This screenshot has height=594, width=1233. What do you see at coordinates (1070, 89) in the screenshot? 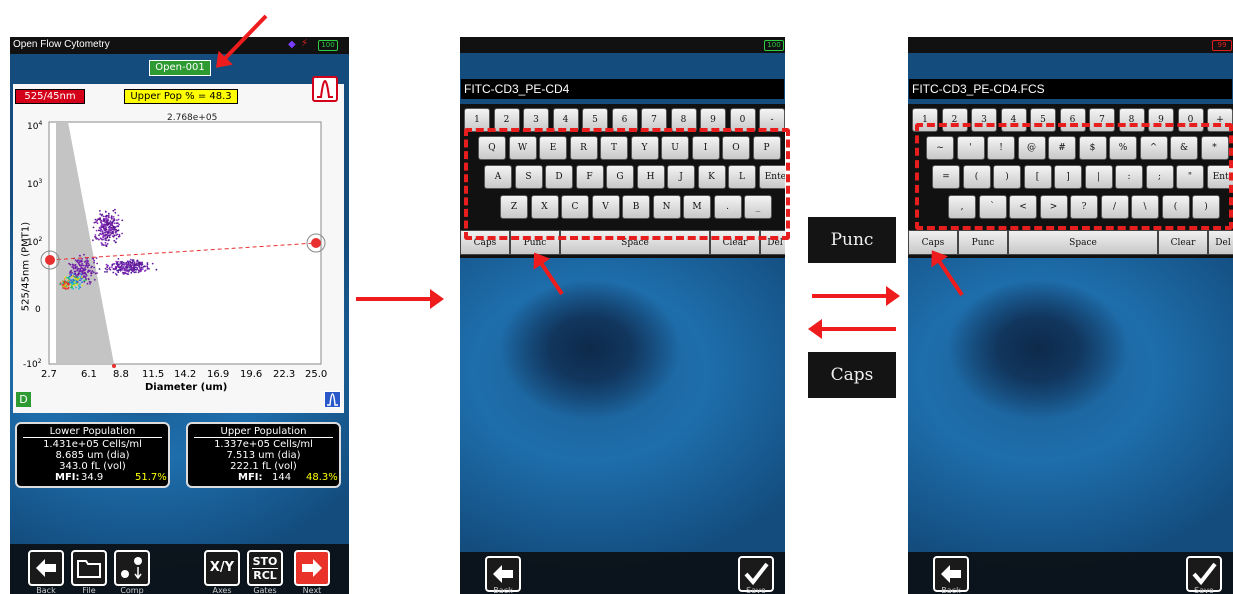
I see `filename-input: FITC-CD3_PE-CD4.FCS` at bounding box center [1070, 89].